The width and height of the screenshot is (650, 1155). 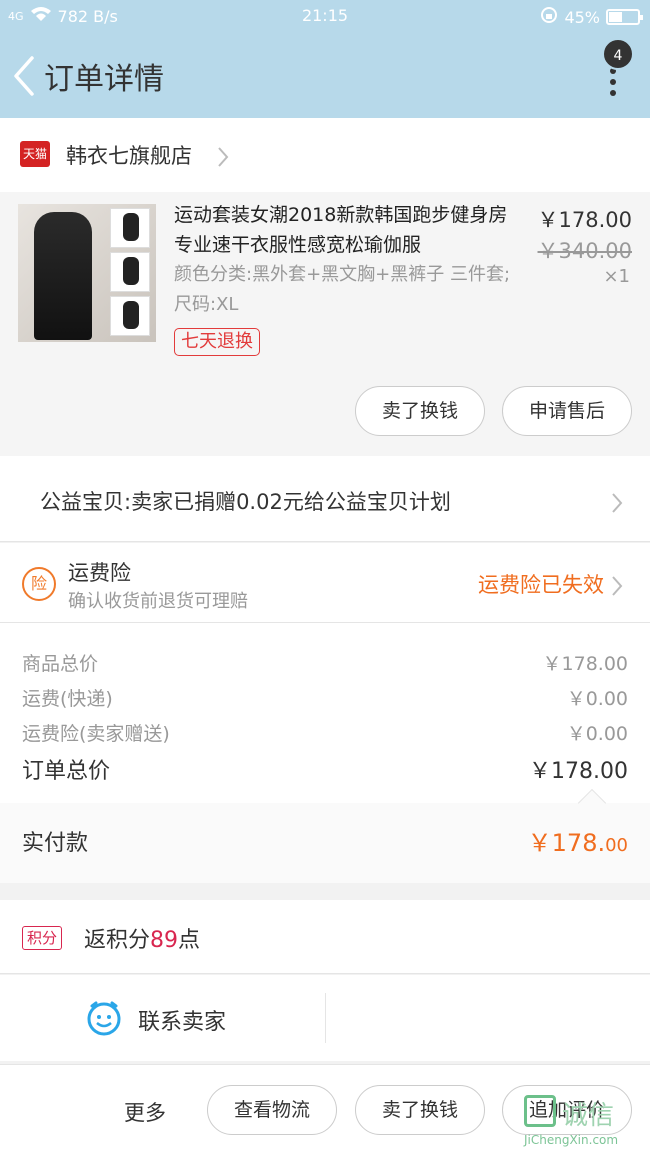 What do you see at coordinates (272, 1110) in the screenshot?
I see `view-logistics-button: 查看物流` at bounding box center [272, 1110].